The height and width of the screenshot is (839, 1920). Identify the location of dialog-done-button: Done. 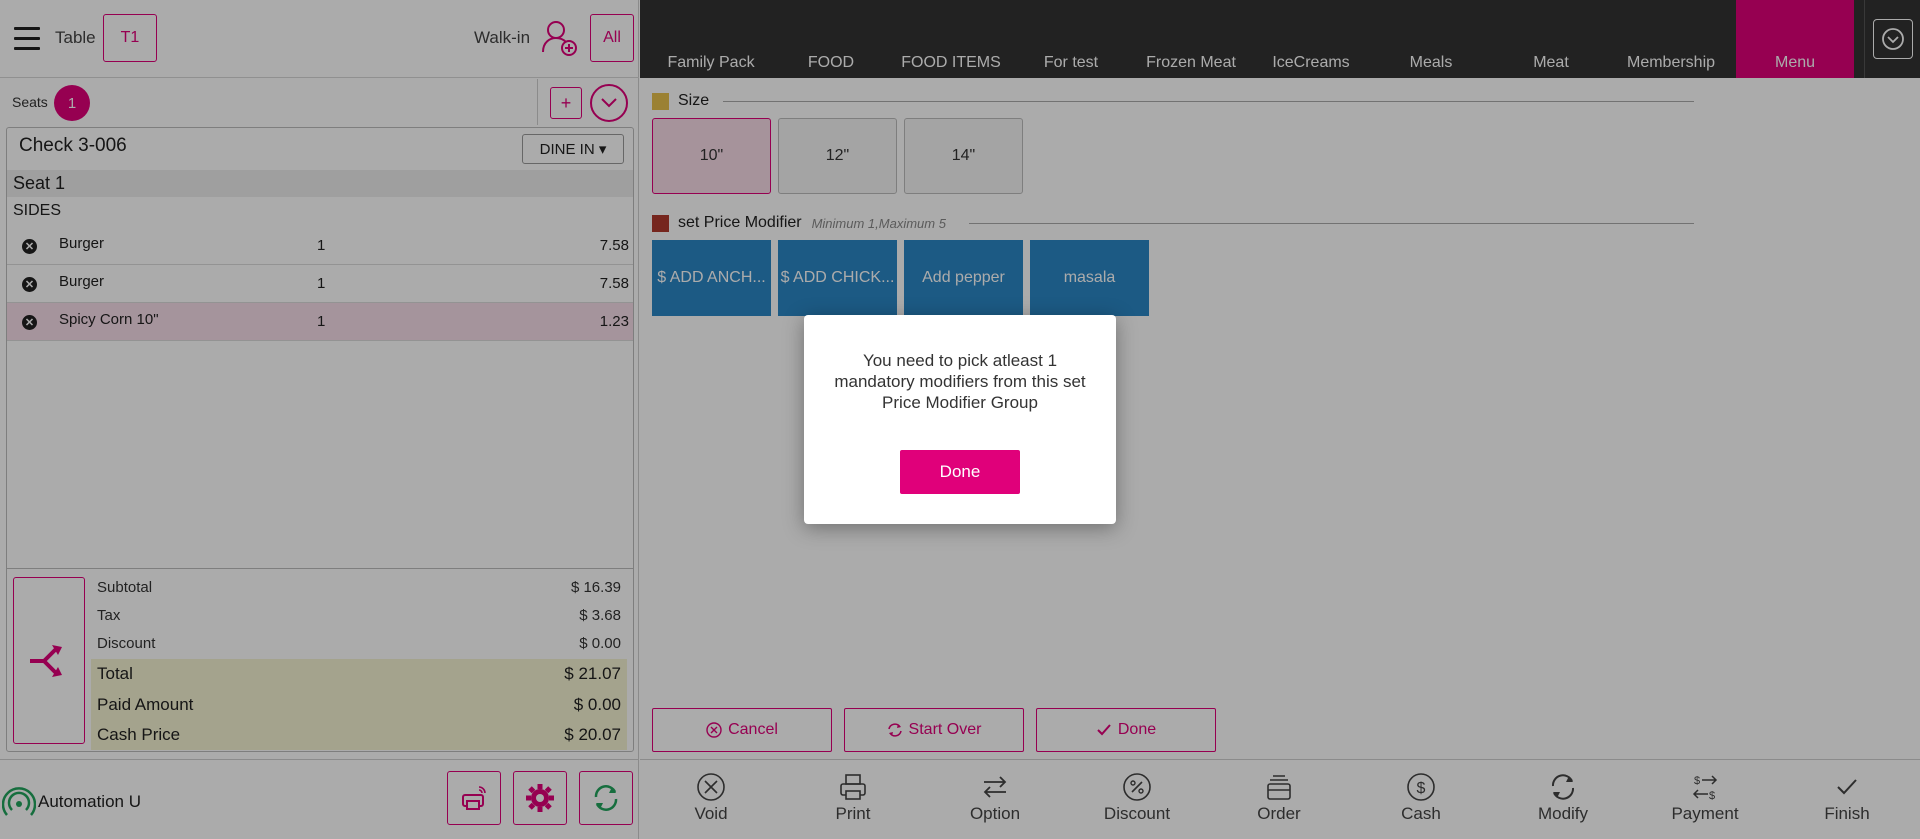
(960, 472).